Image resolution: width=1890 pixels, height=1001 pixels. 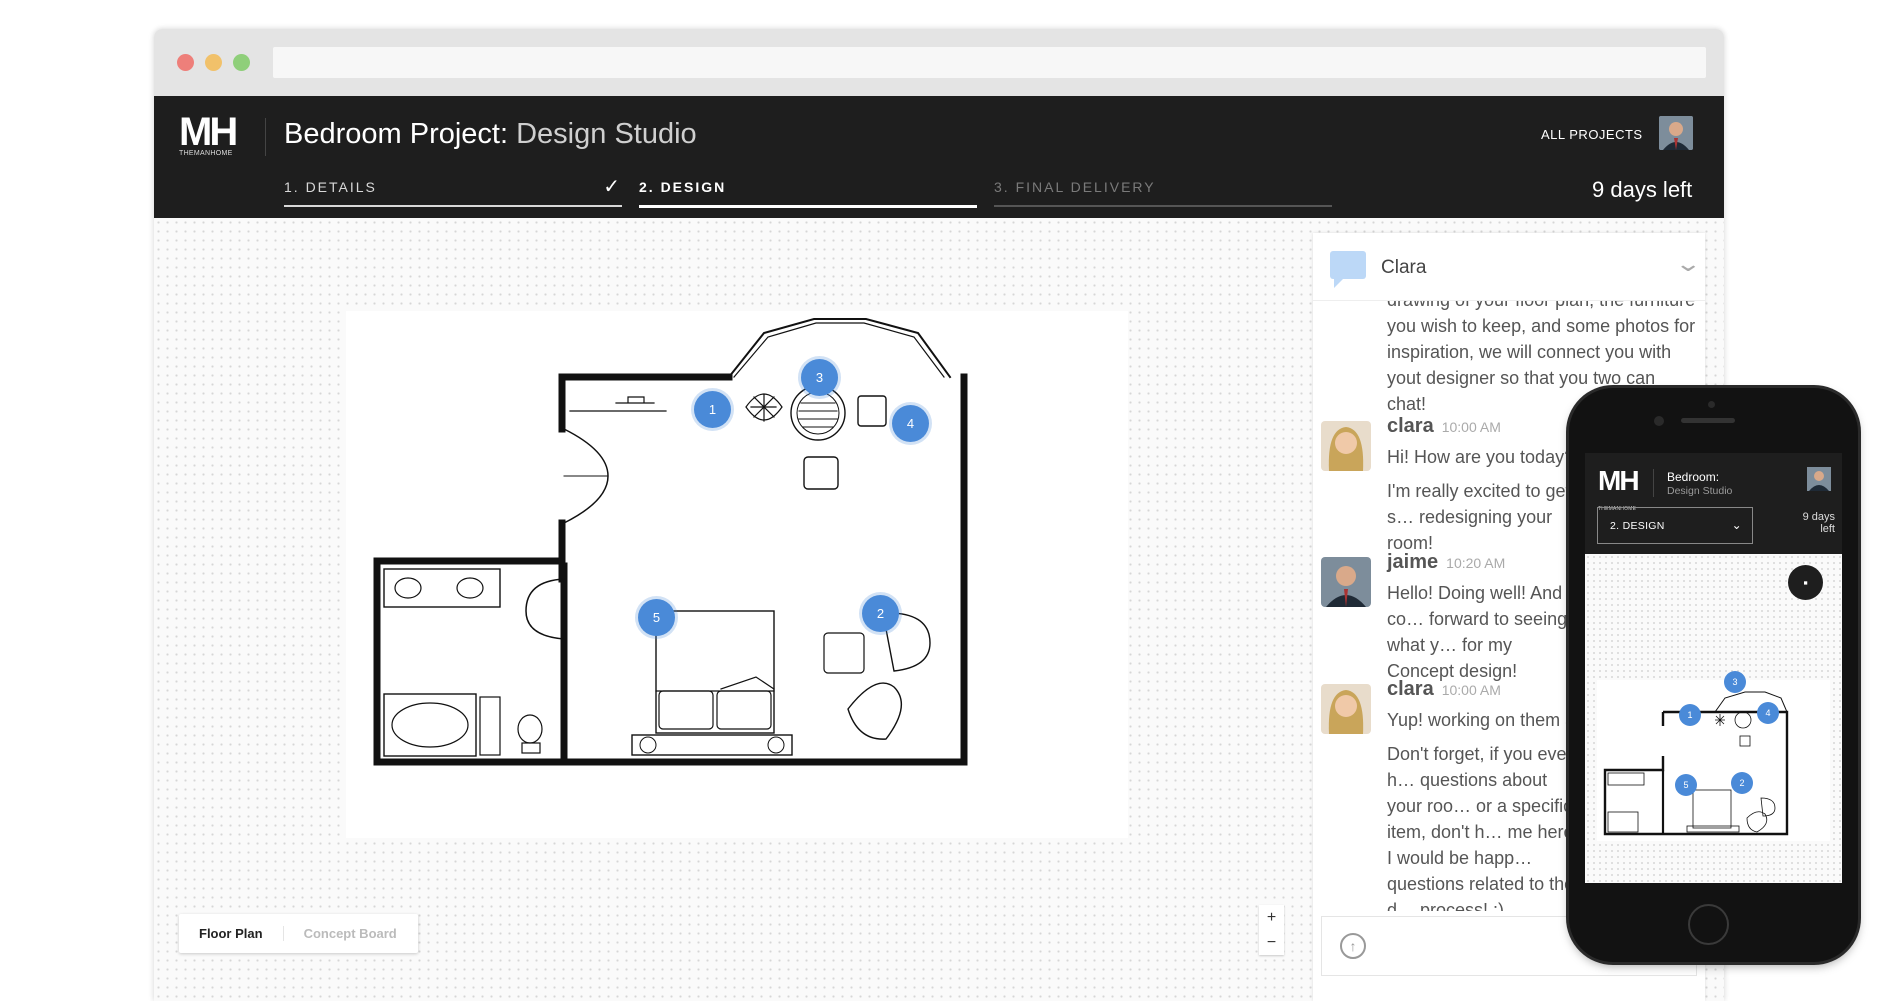 I want to click on step-final-delivery: 3. FINAL DELIVERY, so click(x=1163, y=193).